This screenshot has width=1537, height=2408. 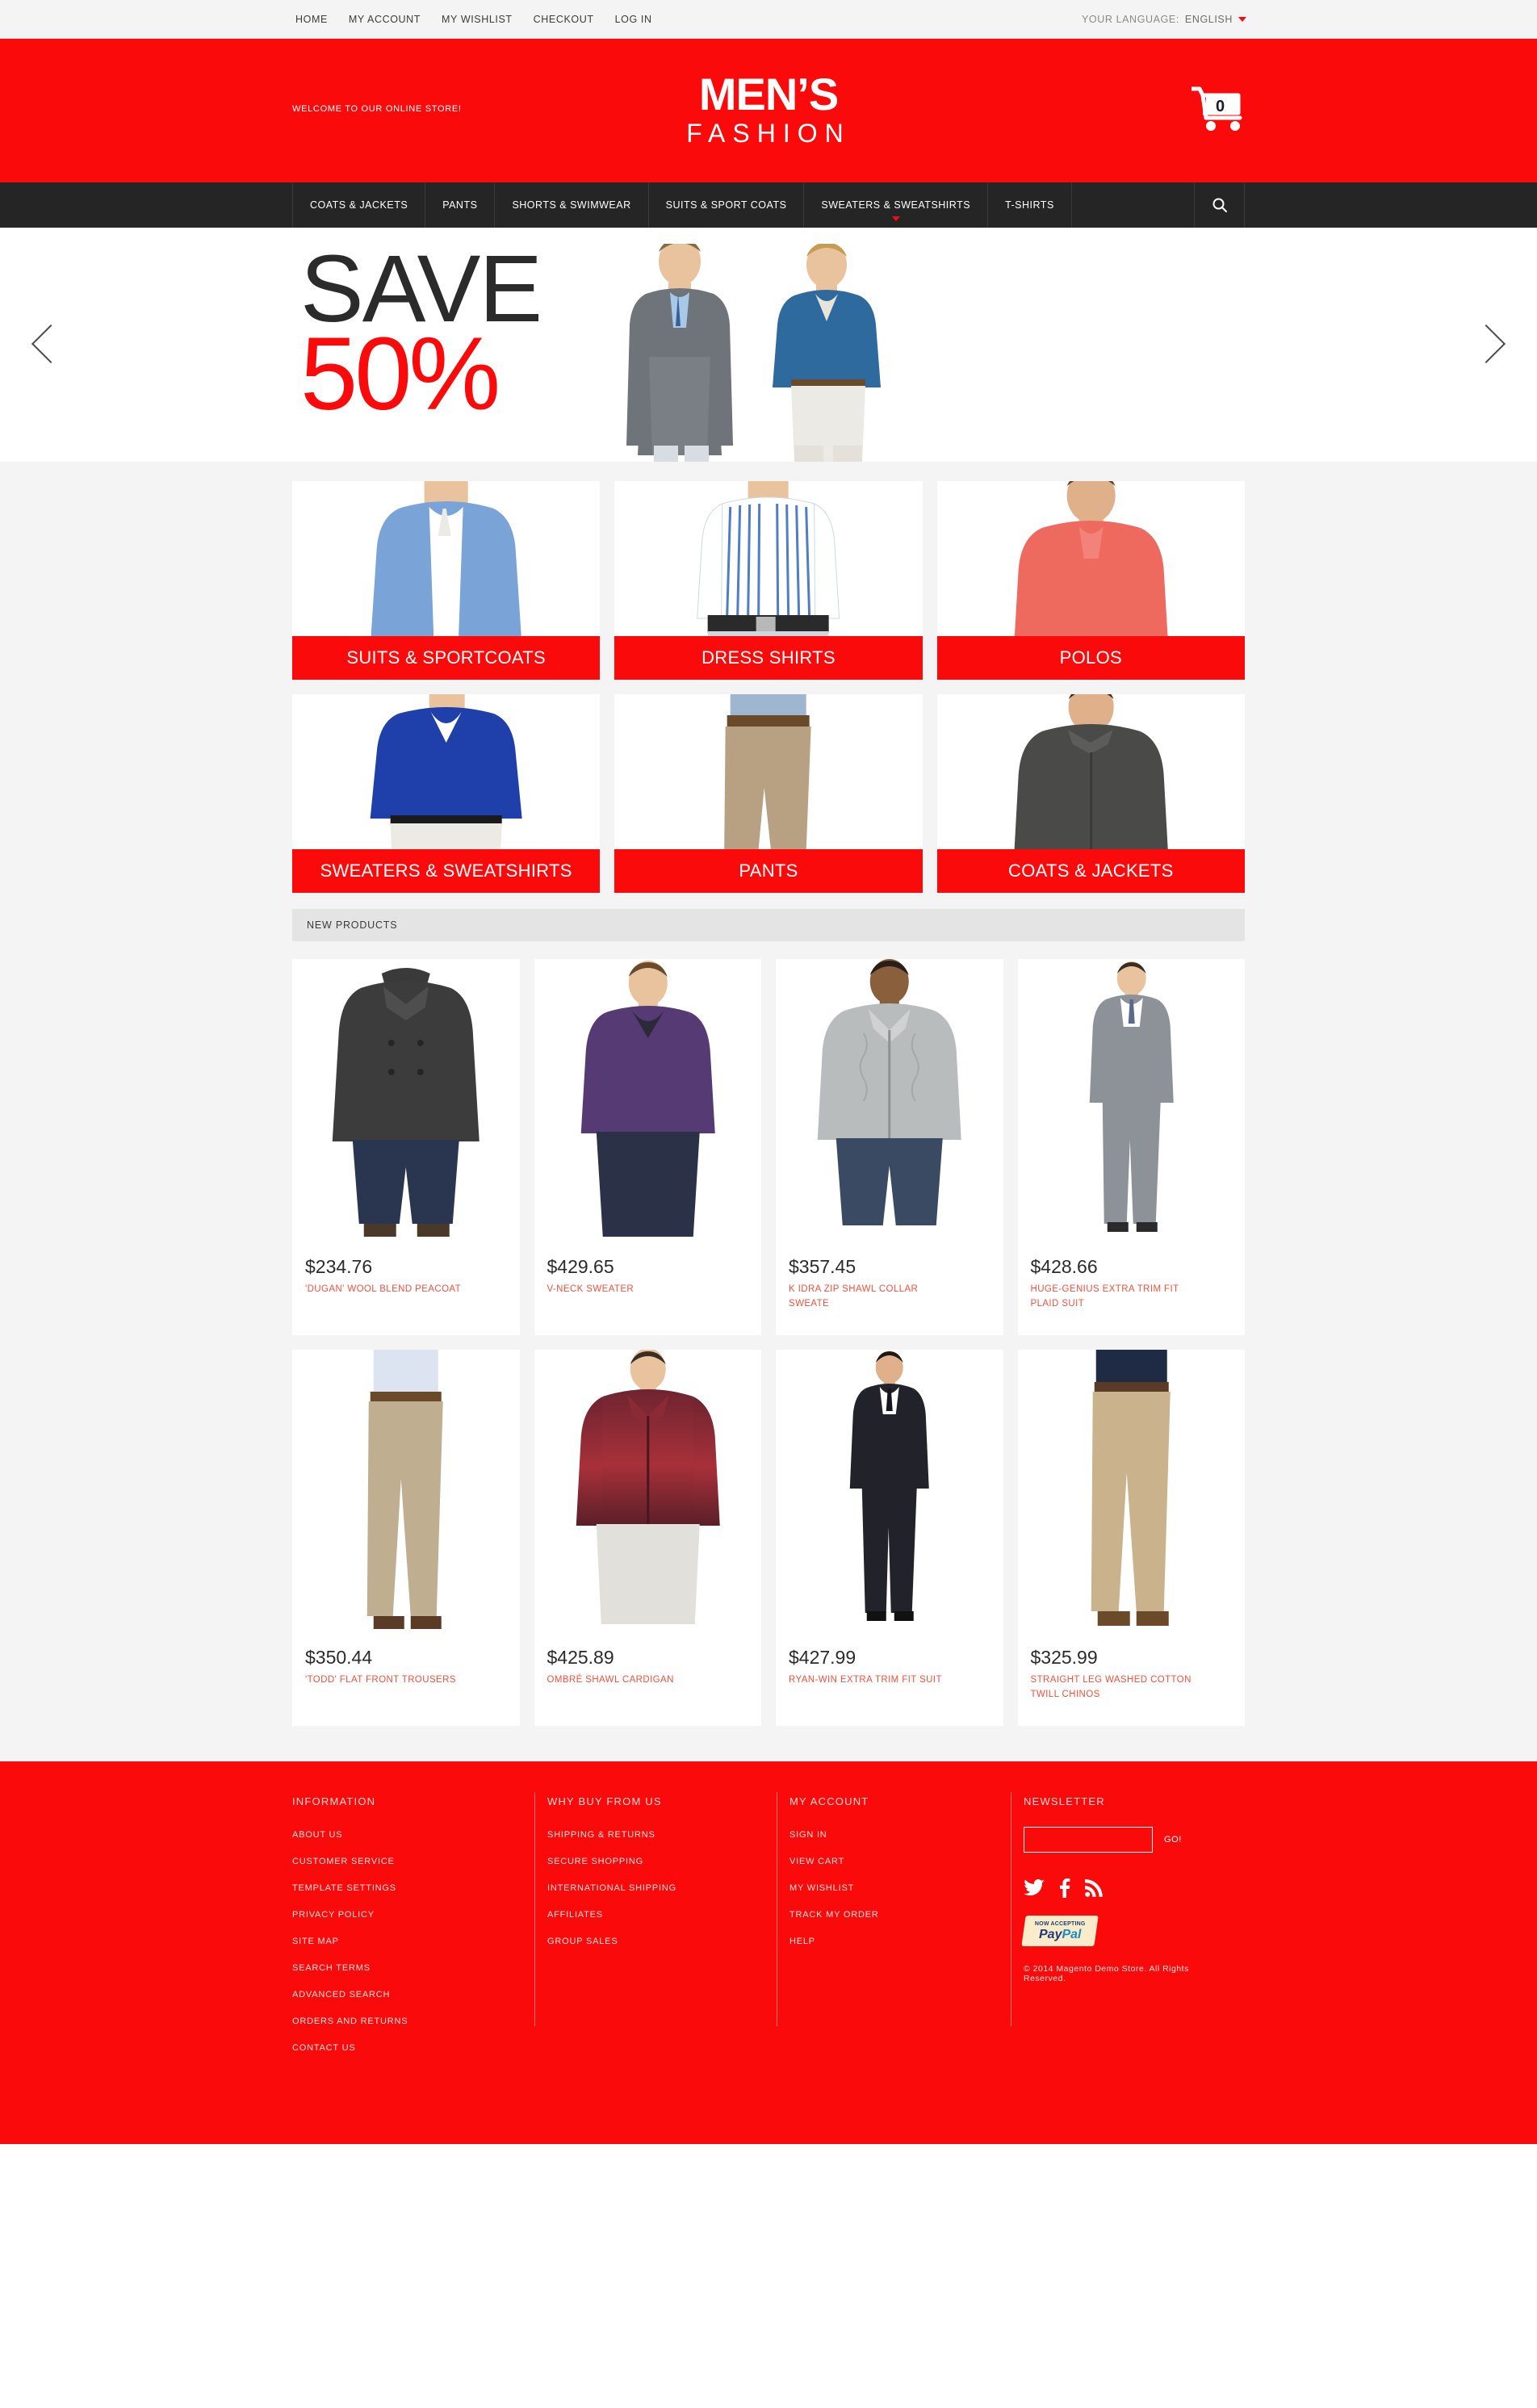 What do you see at coordinates (1089, 1840) in the screenshot?
I see `newsletter-email-input` at bounding box center [1089, 1840].